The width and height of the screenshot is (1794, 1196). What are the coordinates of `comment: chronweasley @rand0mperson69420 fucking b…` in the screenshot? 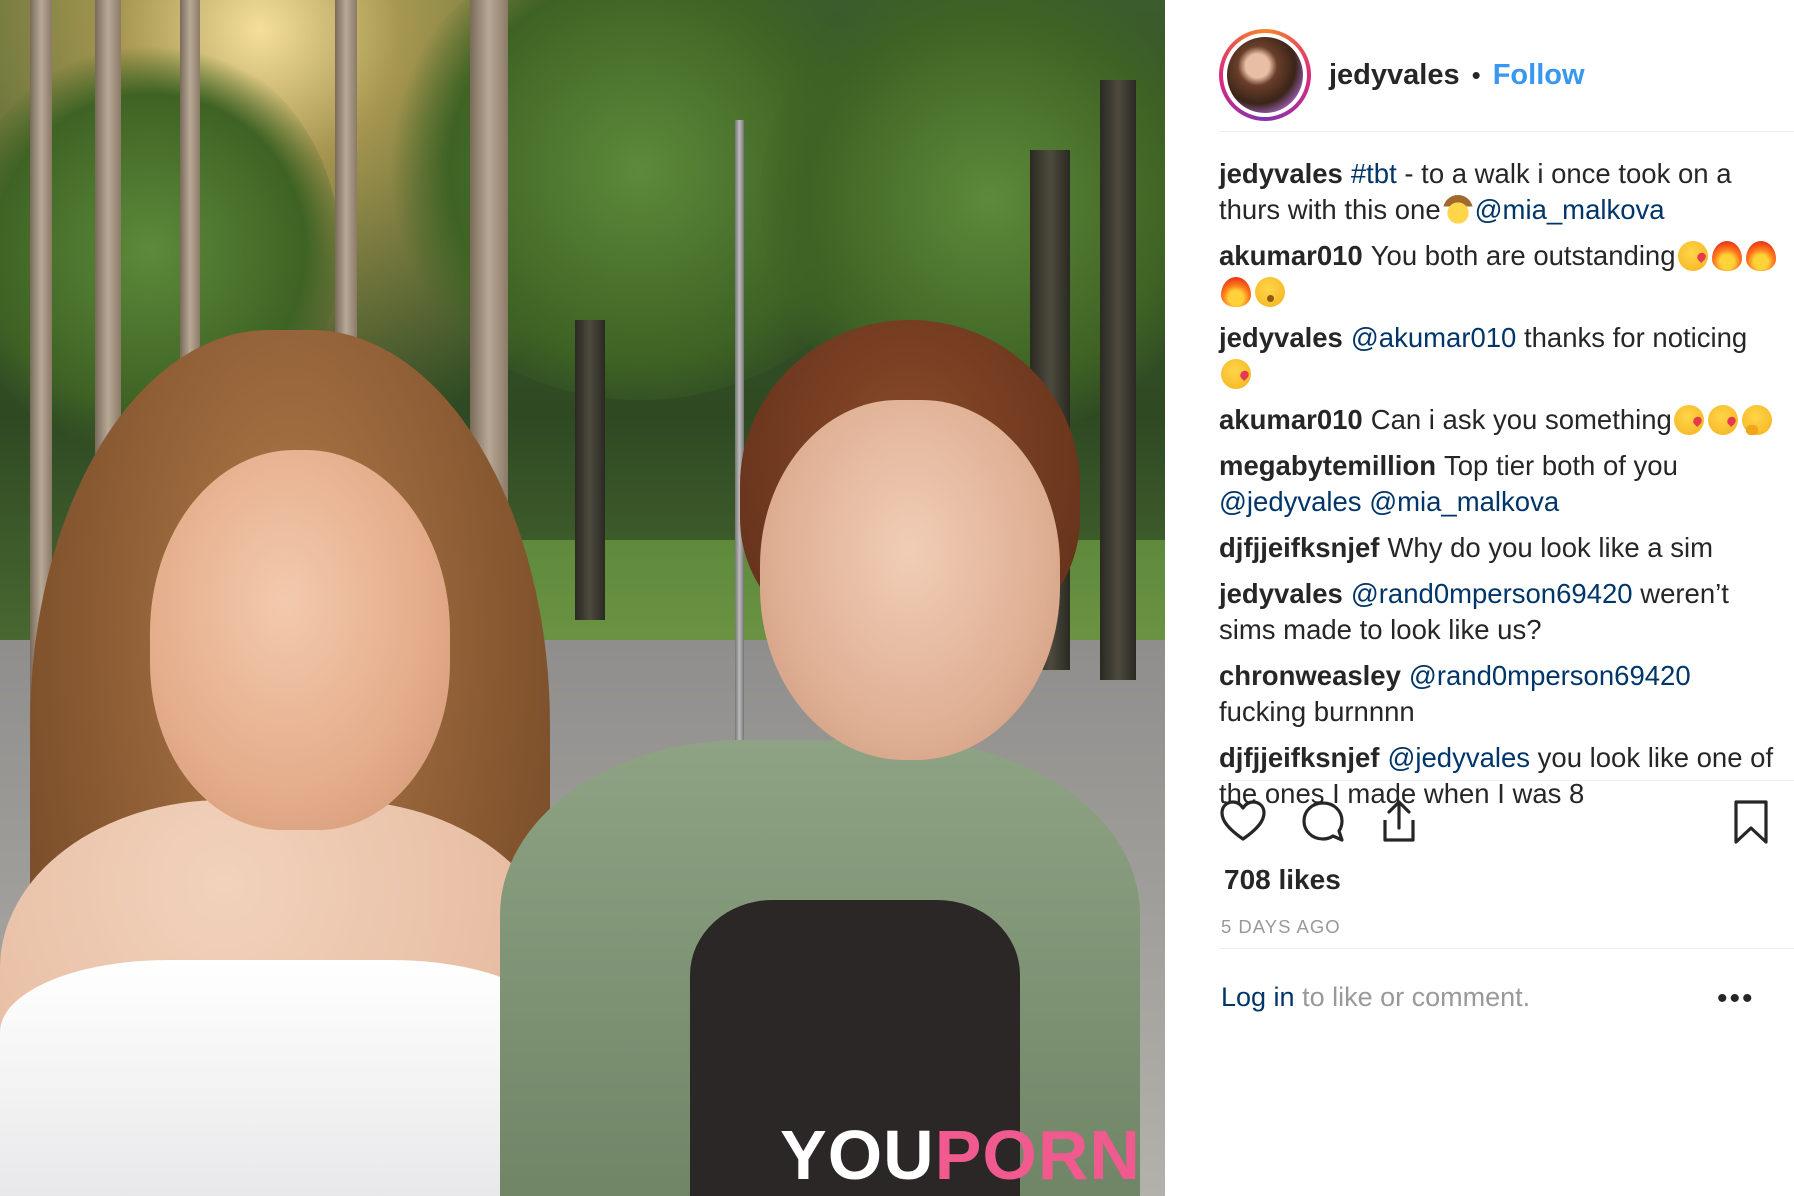 It's located at (1499, 694).